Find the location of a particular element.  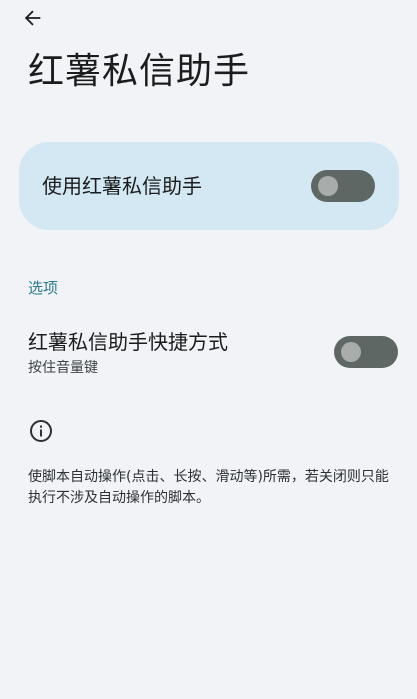

back-button is located at coordinates (33, 18).